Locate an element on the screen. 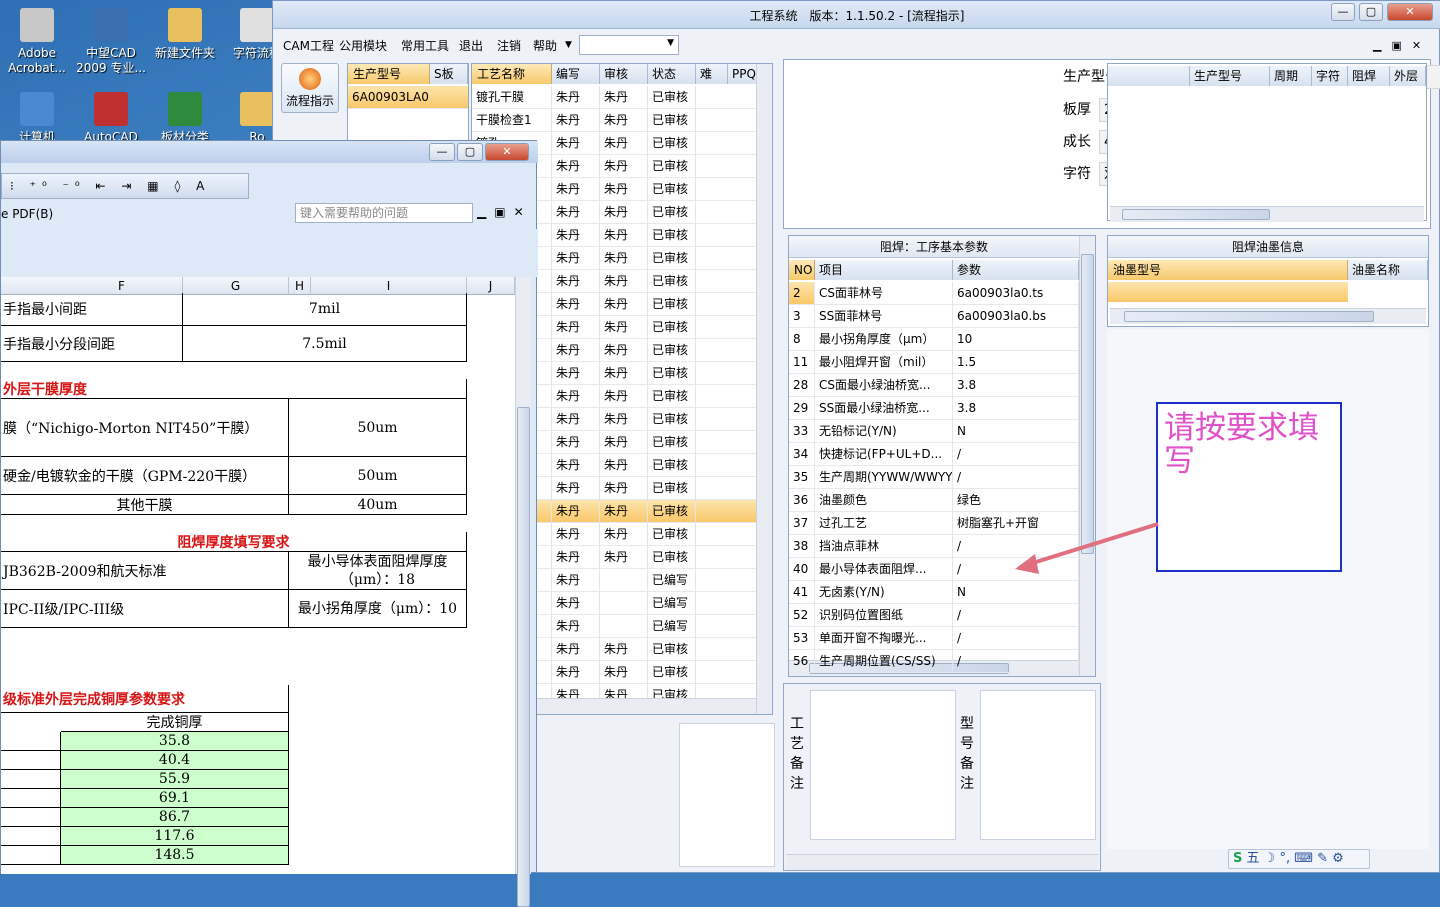 This screenshot has width=1440, height=907. desktop-icon: 计算机 is located at coordinates (37, 118).